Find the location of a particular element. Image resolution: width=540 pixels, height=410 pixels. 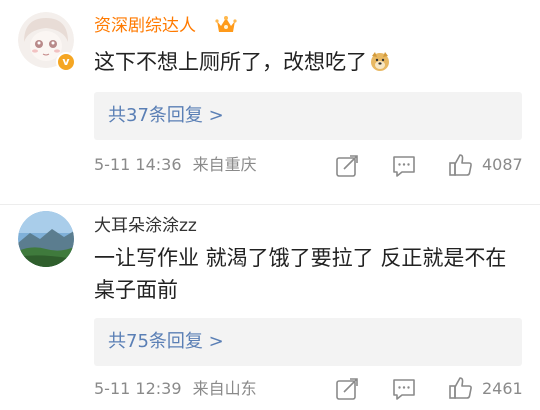

view-replies-link: 共37条回复 > is located at coordinates (166, 116).